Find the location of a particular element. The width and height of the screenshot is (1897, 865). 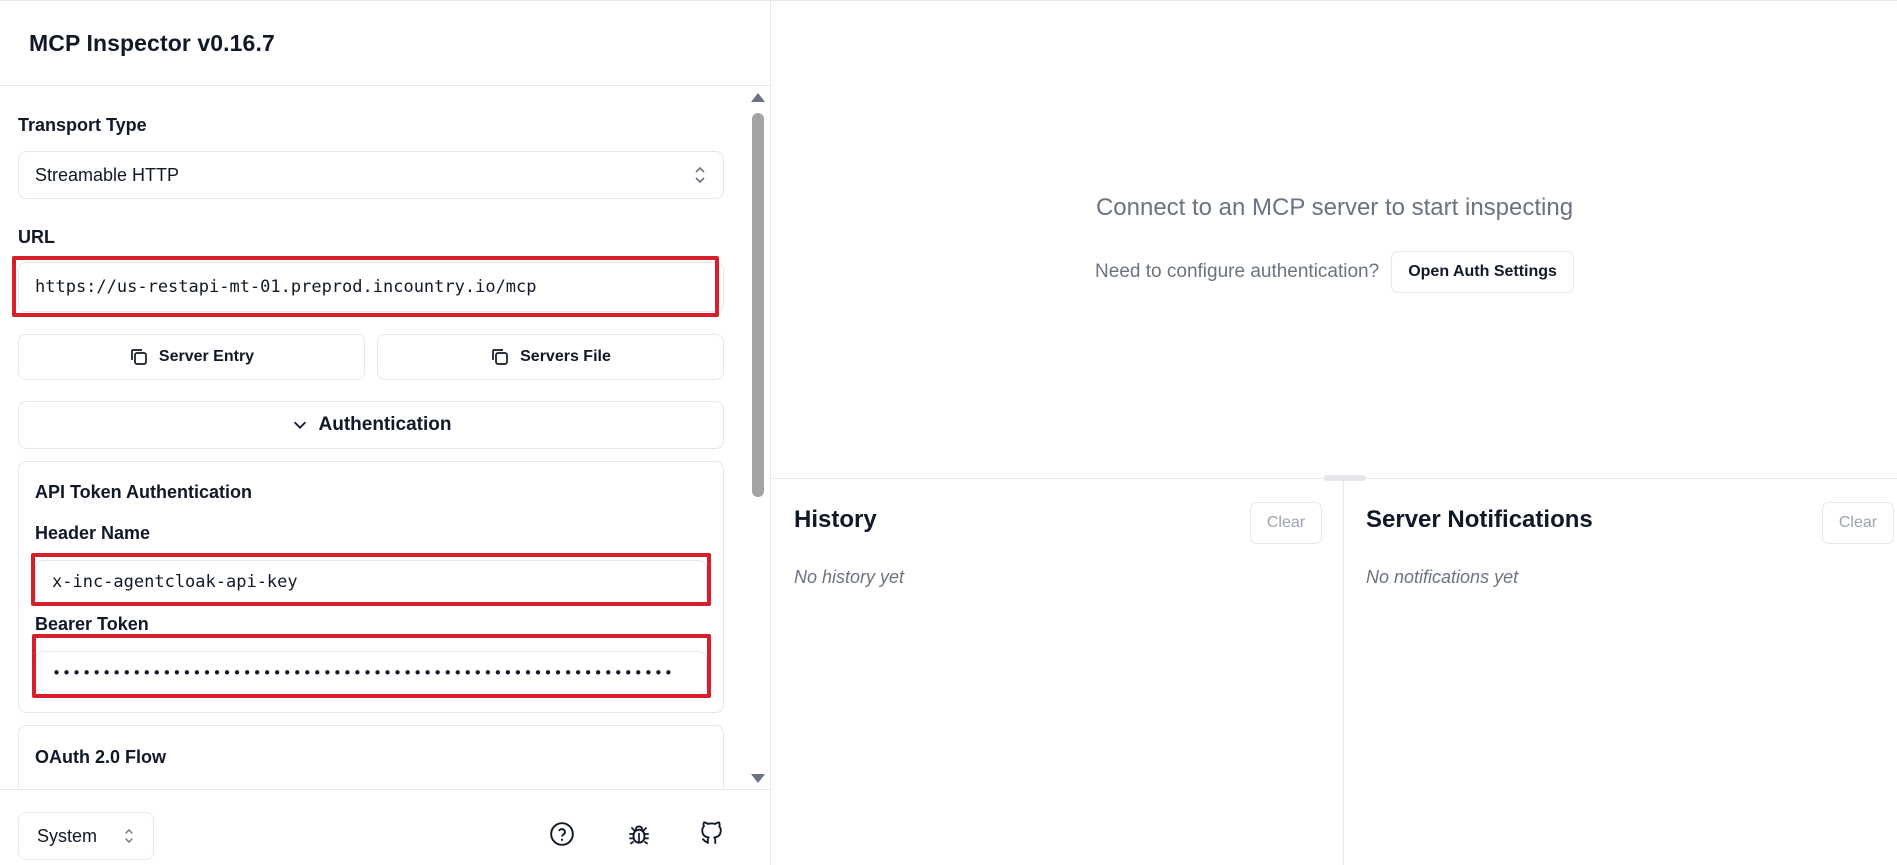

theme-value: System is located at coordinates (67, 835).